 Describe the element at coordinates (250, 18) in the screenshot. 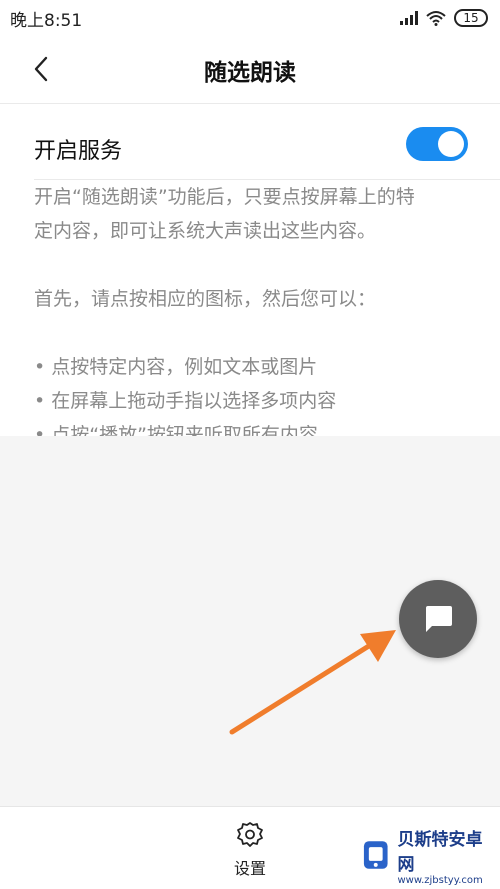

I see `status-bar: 晚上8:51 15` at that location.